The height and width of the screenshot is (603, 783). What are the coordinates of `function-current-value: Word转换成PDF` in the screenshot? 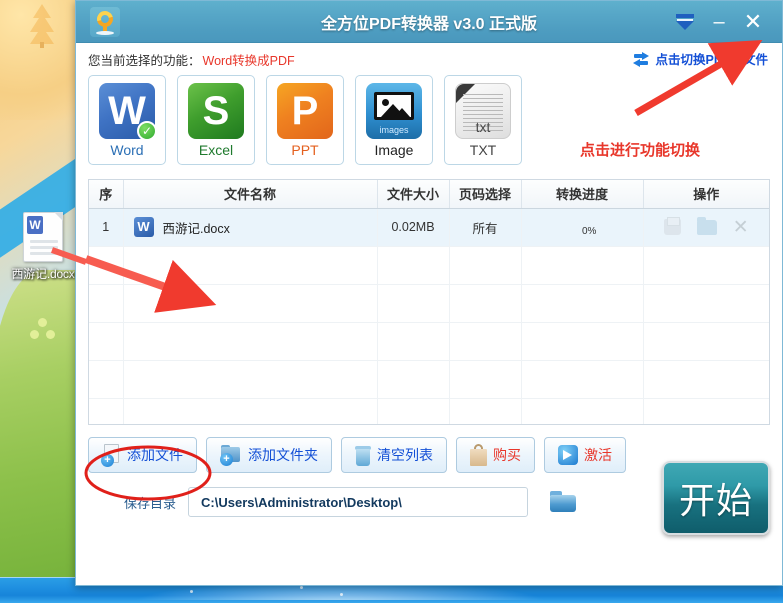 It's located at (248, 60).